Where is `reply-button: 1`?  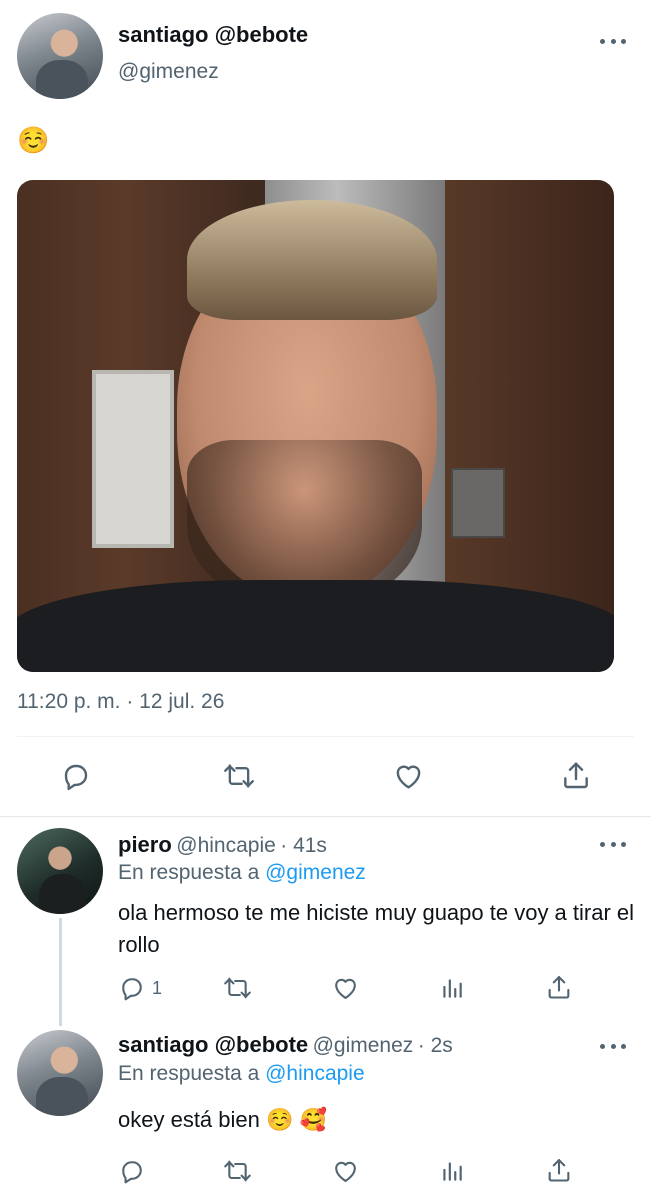 reply-button: 1 is located at coordinates (140, 988).